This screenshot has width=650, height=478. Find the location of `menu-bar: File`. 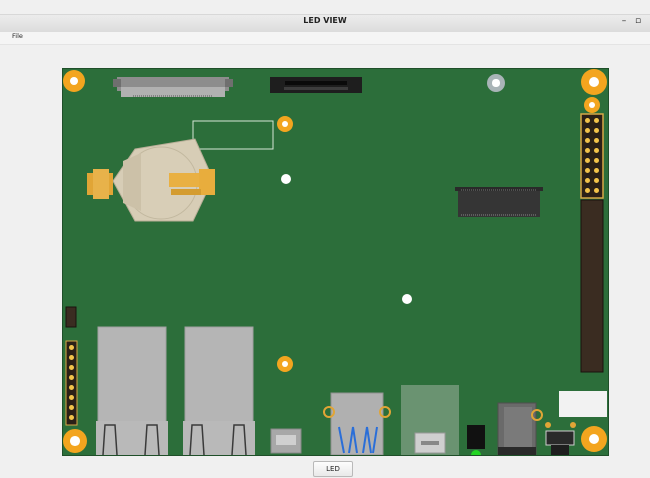

menu-bar: File is located at coordinates (325, 38).